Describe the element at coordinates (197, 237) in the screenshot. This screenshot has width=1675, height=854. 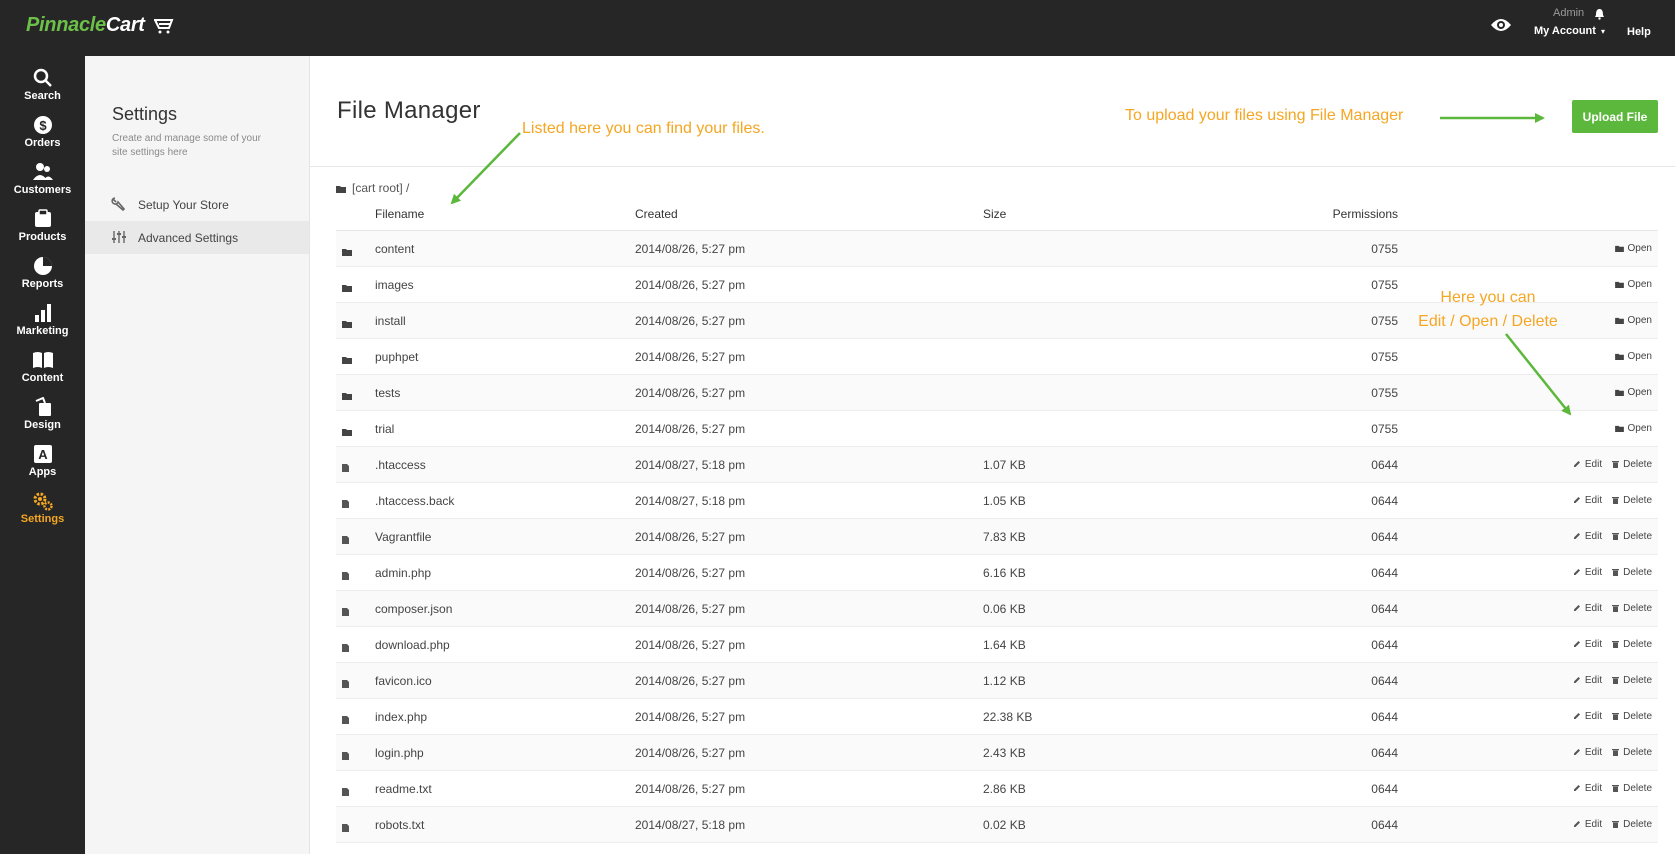
I see `subnav-item-advanced-settings: Advanced Settings` at that location.